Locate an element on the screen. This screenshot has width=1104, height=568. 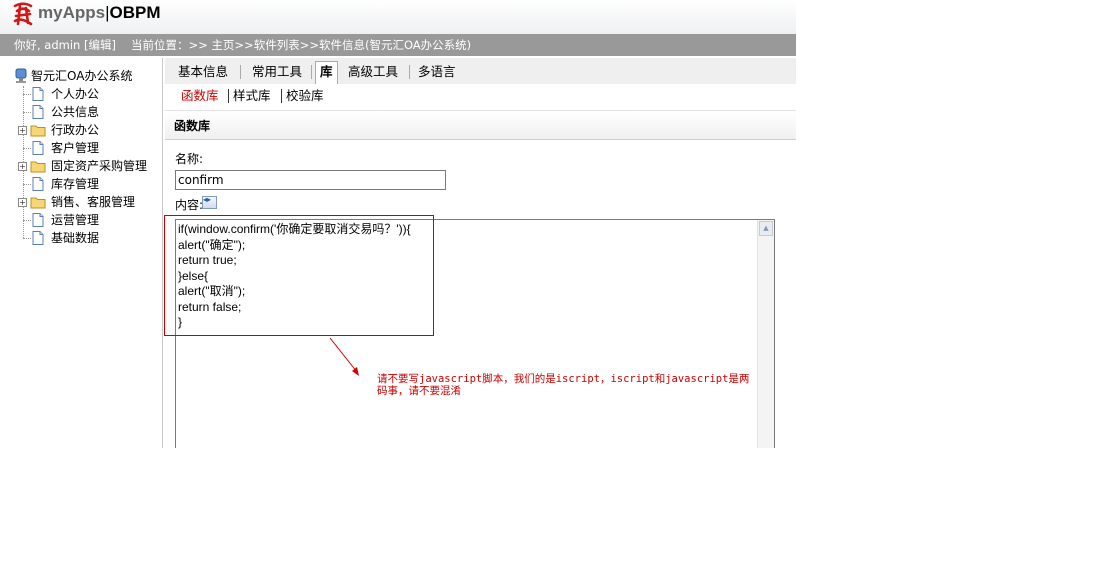
tree-item-label: 行政办公 is located at coordinates (75, 130).